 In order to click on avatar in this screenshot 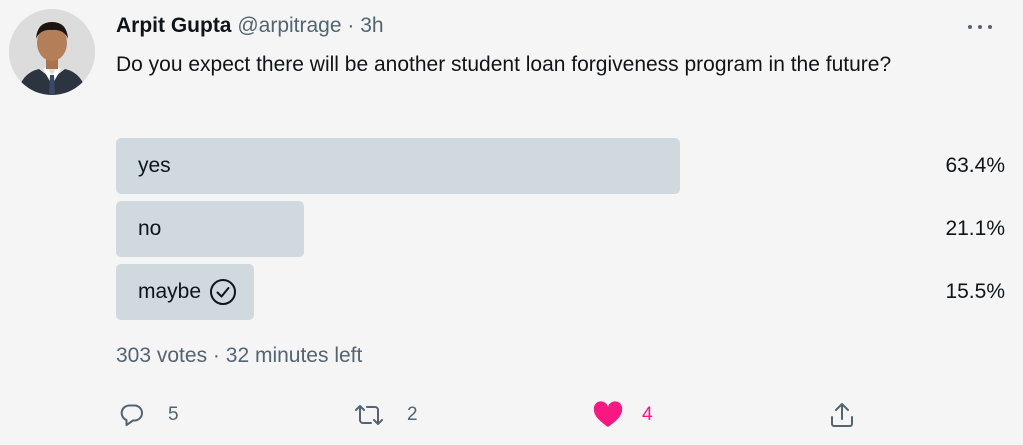, I will do `click(52, 52)`.